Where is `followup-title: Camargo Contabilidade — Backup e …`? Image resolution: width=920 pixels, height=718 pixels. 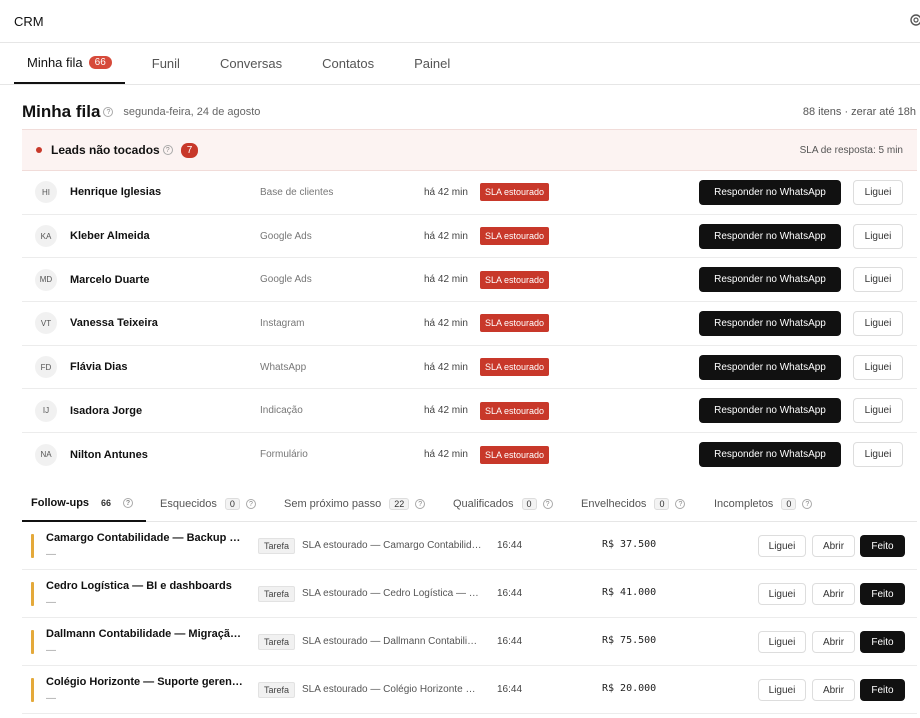 followup-title: Camargo Contabilidade — Backup e … is located at coordinates (146, 538).